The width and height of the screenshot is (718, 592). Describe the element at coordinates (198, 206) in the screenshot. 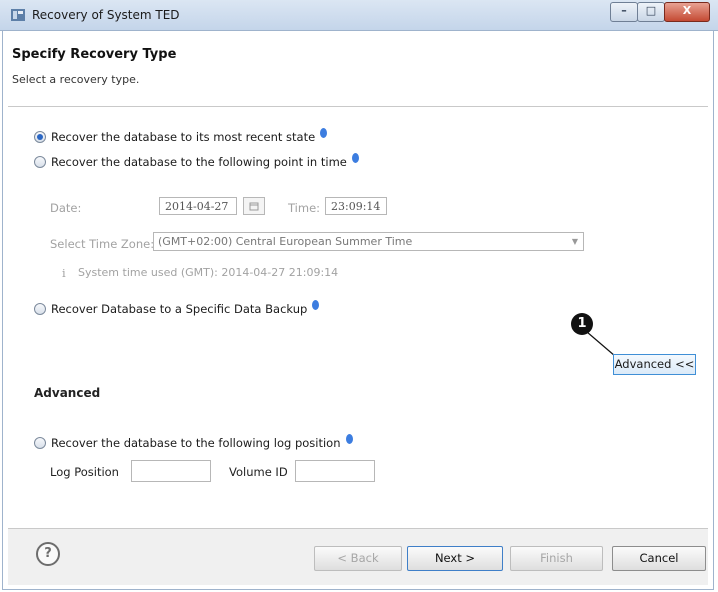

I see `date-field: 2014-04-27` at that location.